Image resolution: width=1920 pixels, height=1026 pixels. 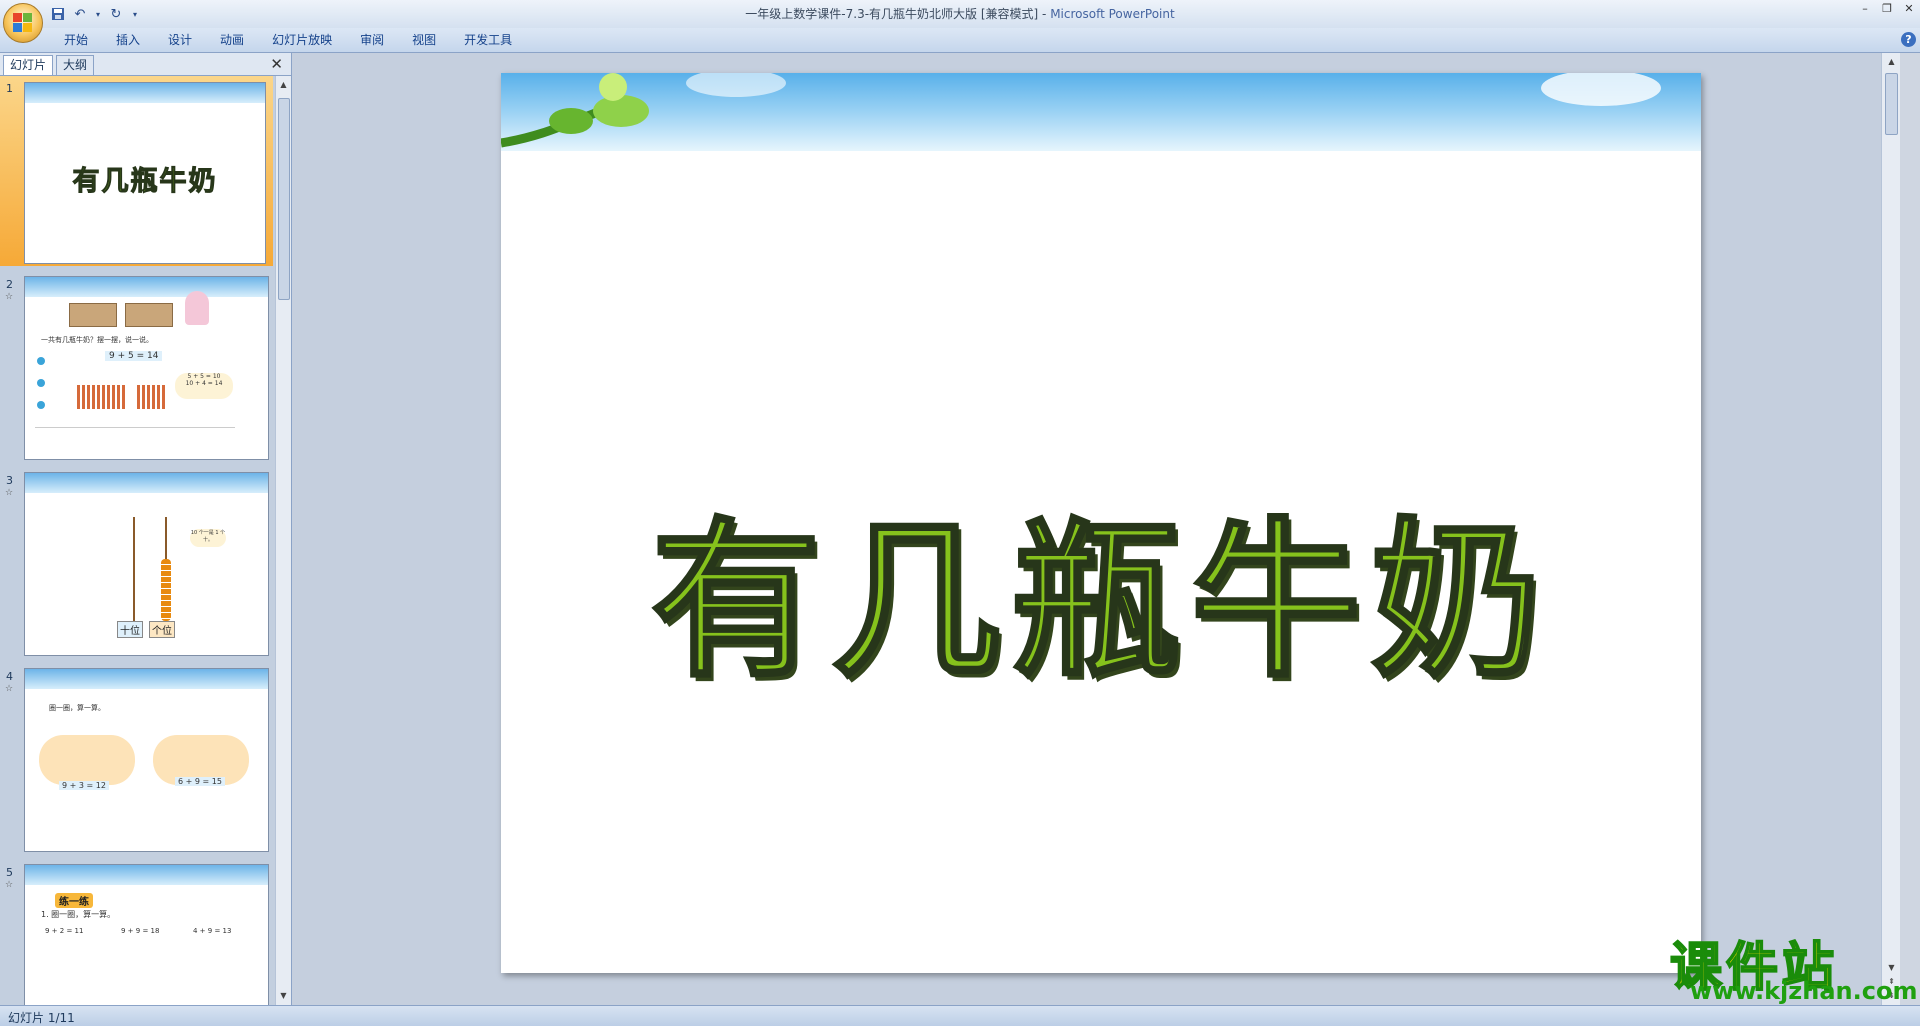 I want to click on thumbnail-number: 5, so click(x=9, y=872).